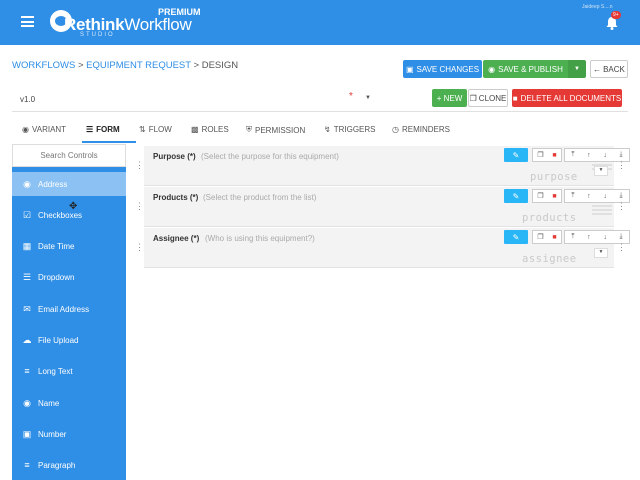 Image resolution: width=640 pixels, height=480 pixels. What do you see at coordinates (155, 129) in the screenshot?
I see `tab-flow: ⇅ FLOW` at bounding box center [155, 129].